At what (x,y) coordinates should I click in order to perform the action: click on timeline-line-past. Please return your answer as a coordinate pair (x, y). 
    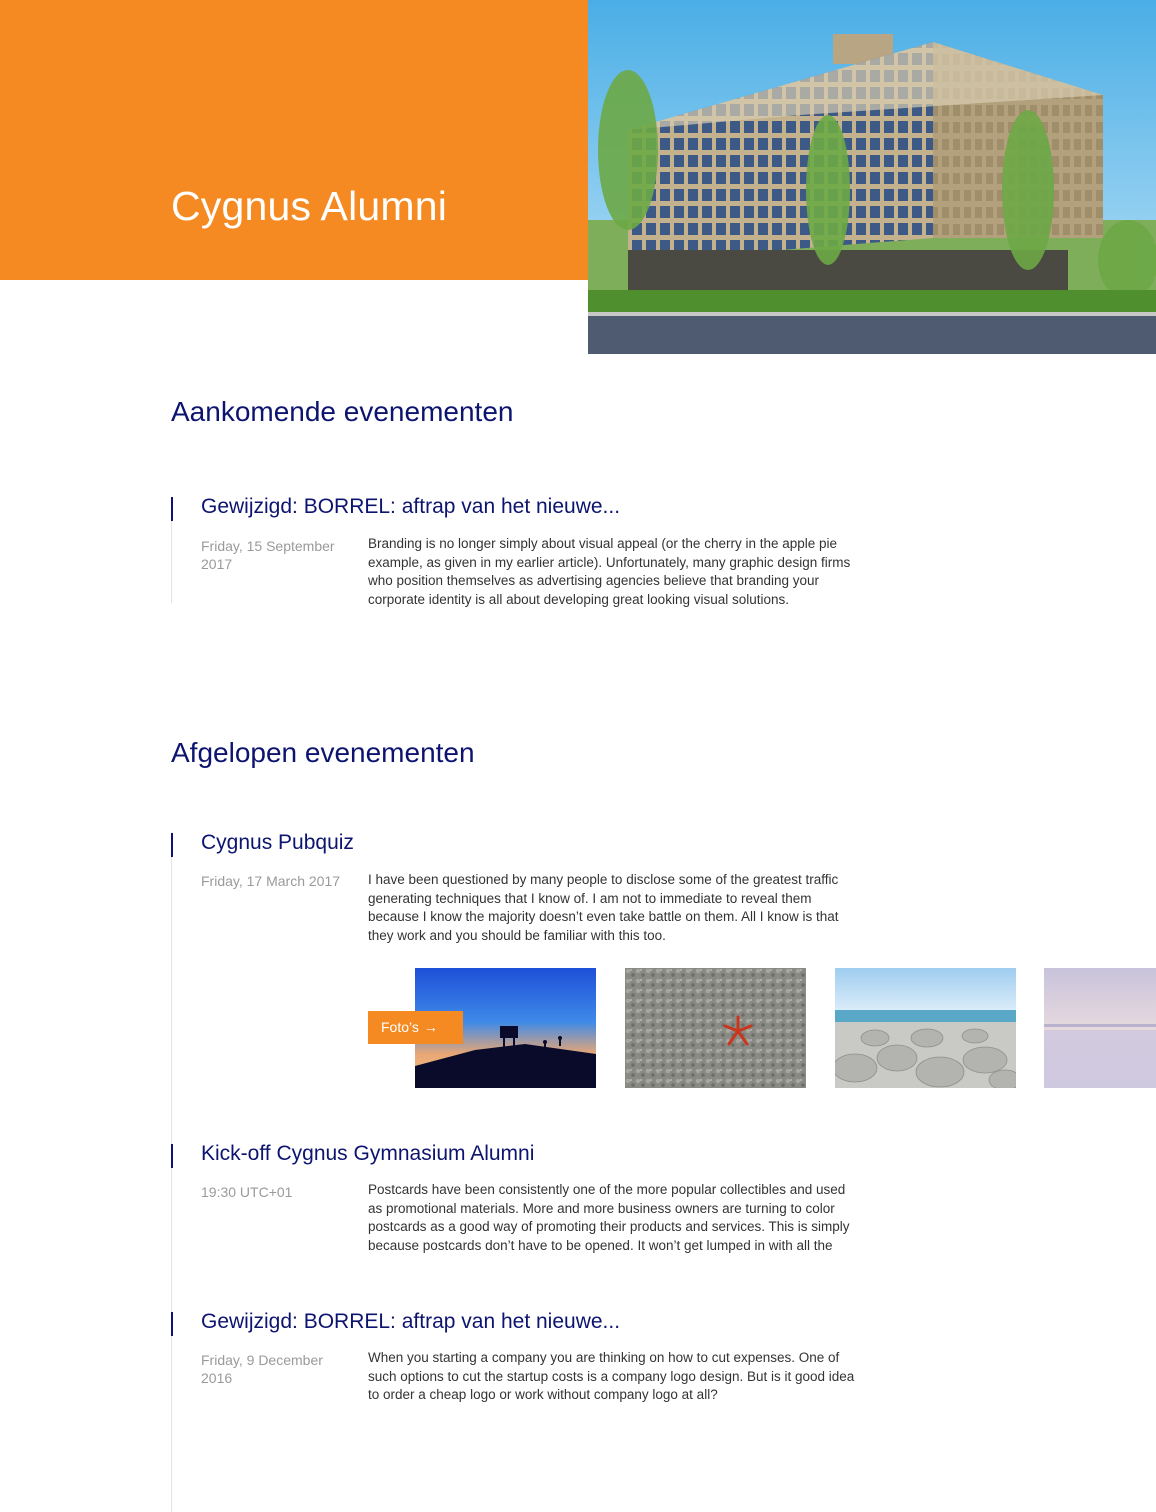
    Looking at the image, I should click on (171, 1172).